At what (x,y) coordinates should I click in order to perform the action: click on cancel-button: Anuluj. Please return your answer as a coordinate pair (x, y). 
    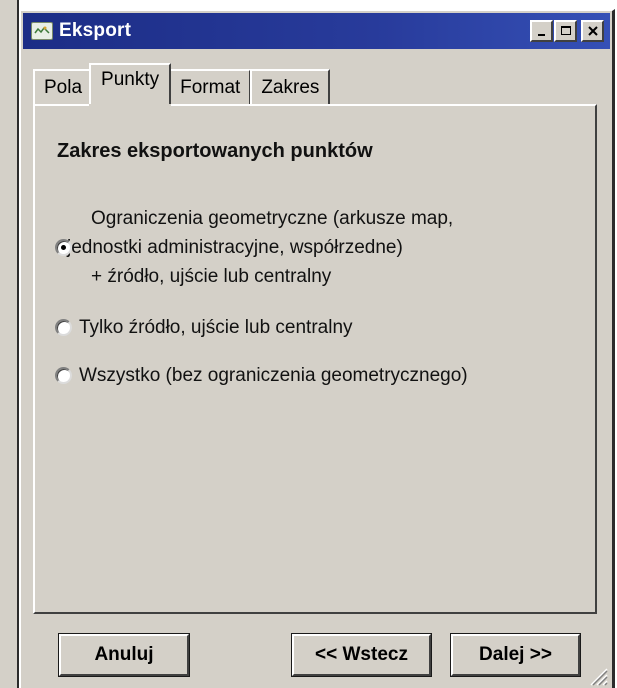
    Looking at the image, I should click on (124, 655).